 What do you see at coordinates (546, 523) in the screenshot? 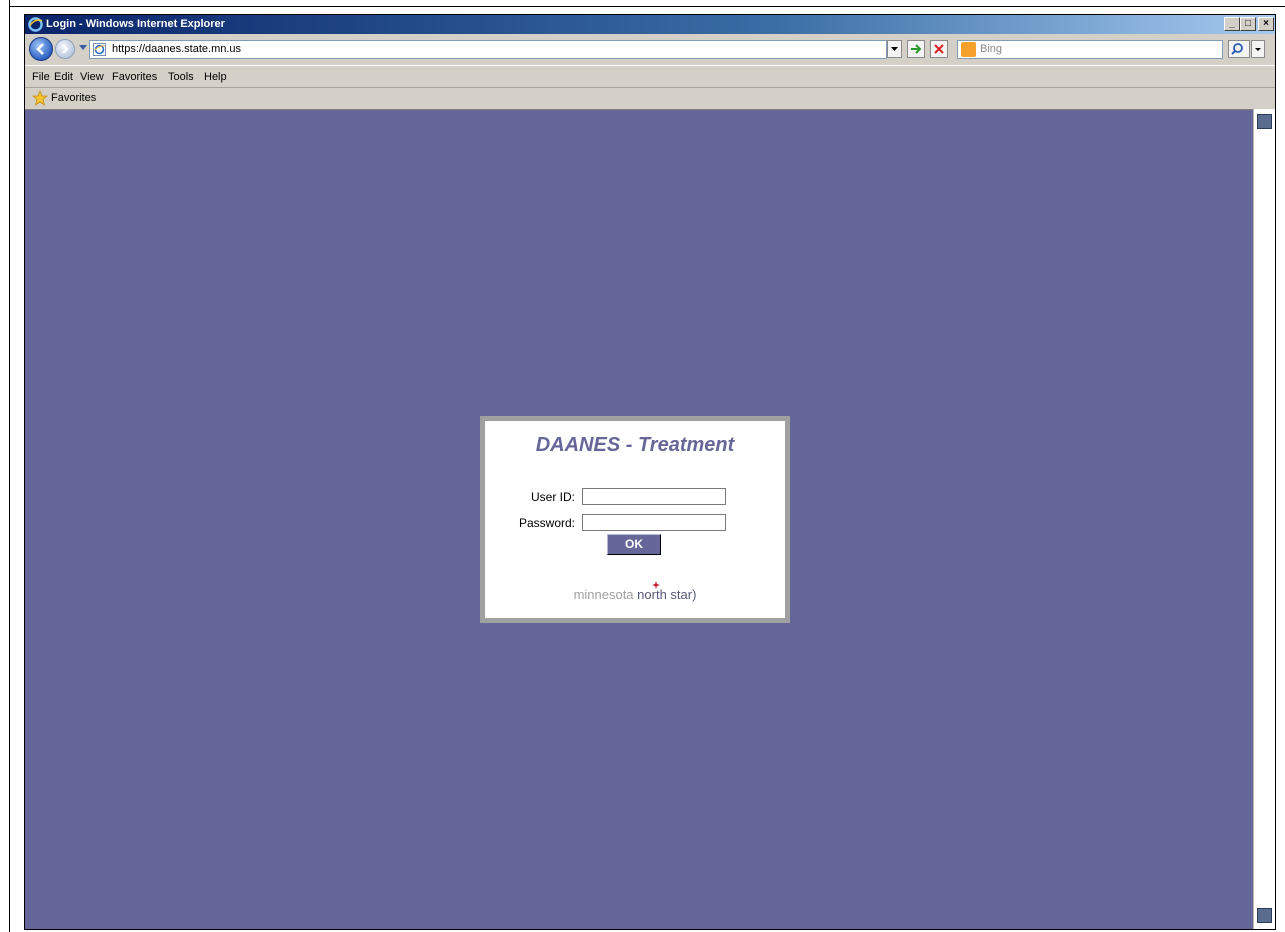
I see `password-label: Password:` at bounding box center [546, 523].